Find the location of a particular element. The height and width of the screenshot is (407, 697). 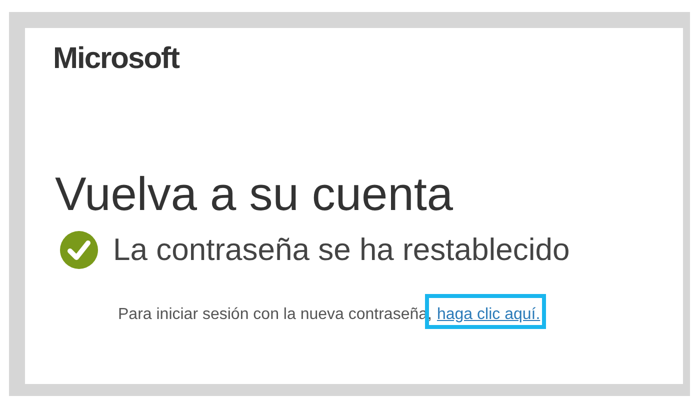

sign-in-link: haga clic aquí. is located at coordinates (488, 314).